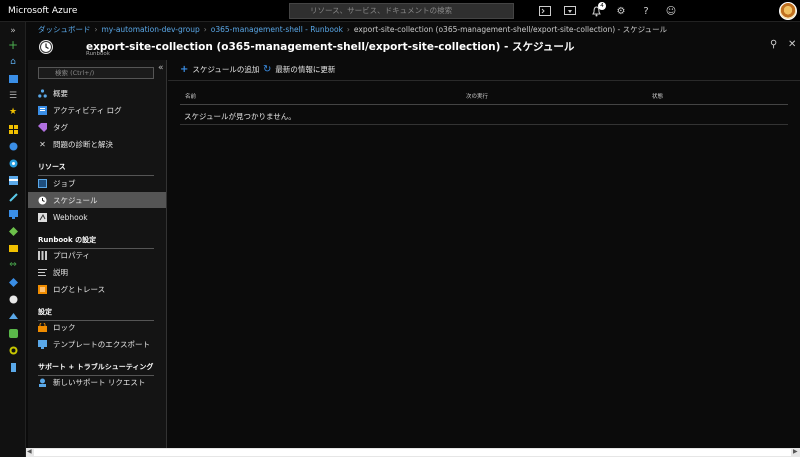  I want to click on menu-item-schedules: スケジュール, so click(97, 200).